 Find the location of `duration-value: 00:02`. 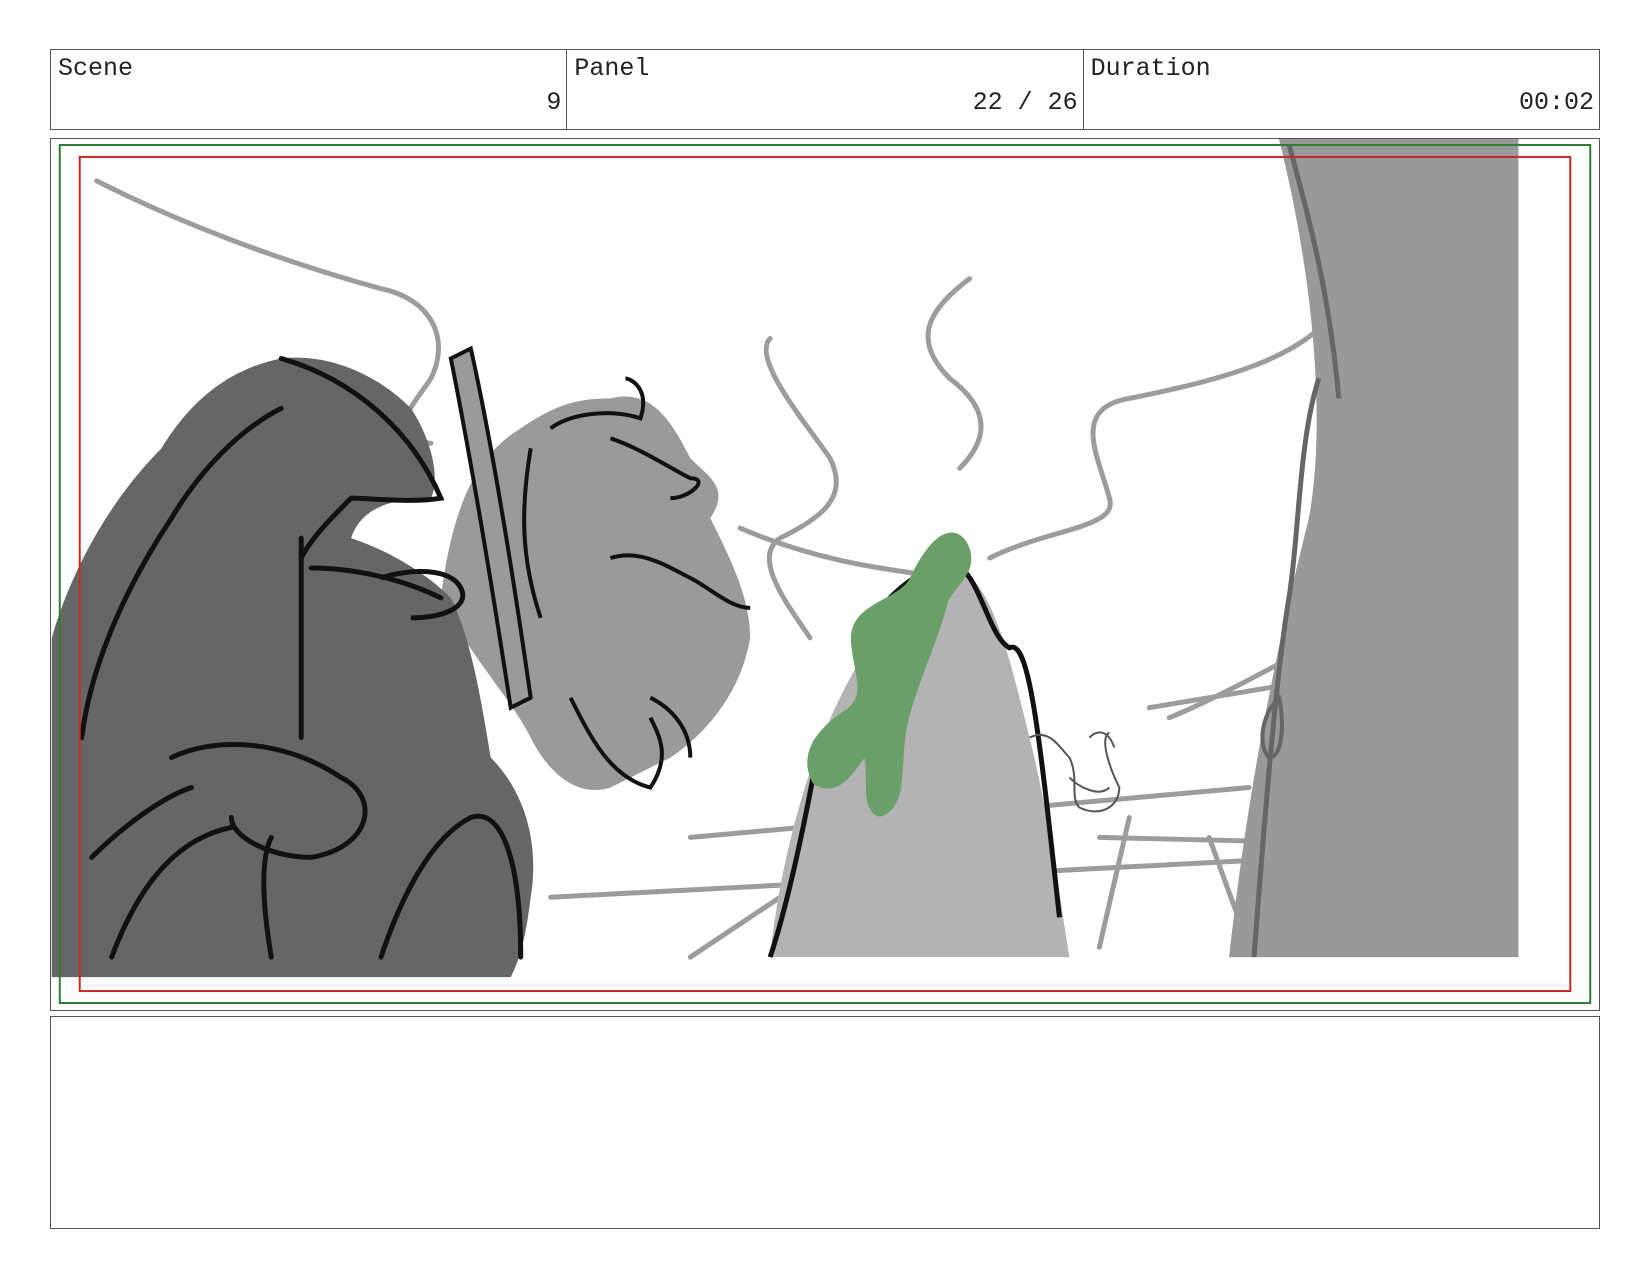

duration-value: 00:02 is located at coordinates (1556, 102).